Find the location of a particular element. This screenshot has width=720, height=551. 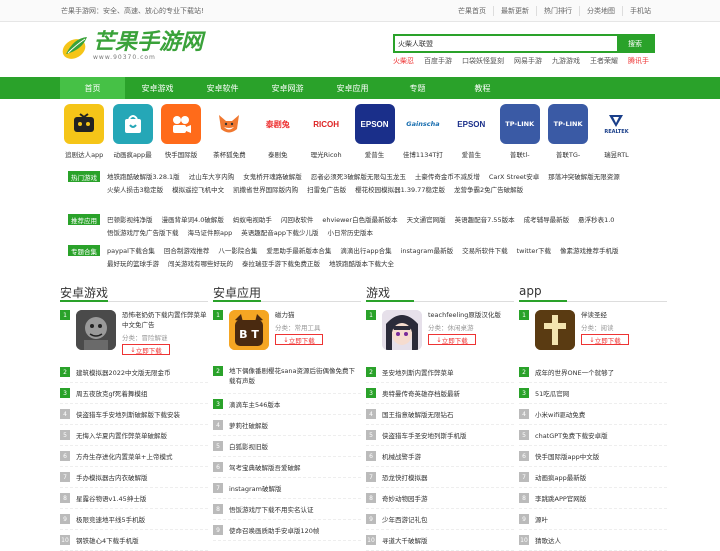

list-item: 3 周五夜放克gf死着舞模组 is located at coordinates (134, 393).